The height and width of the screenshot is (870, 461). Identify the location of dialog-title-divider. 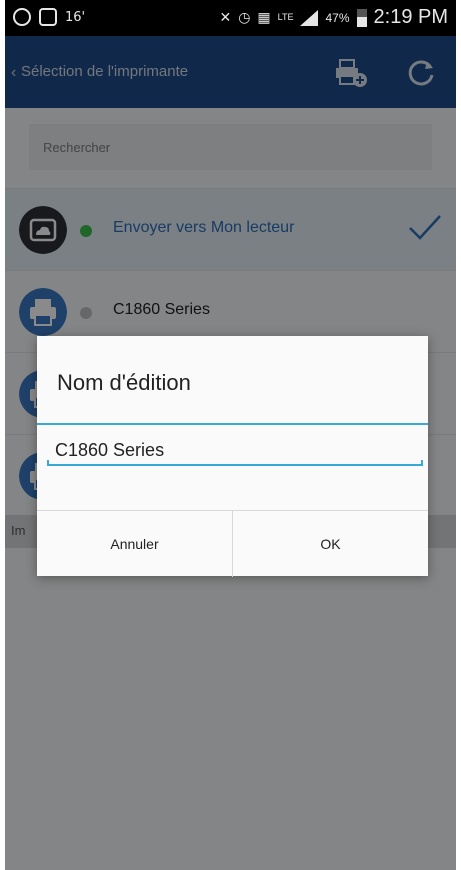
(232, 424).